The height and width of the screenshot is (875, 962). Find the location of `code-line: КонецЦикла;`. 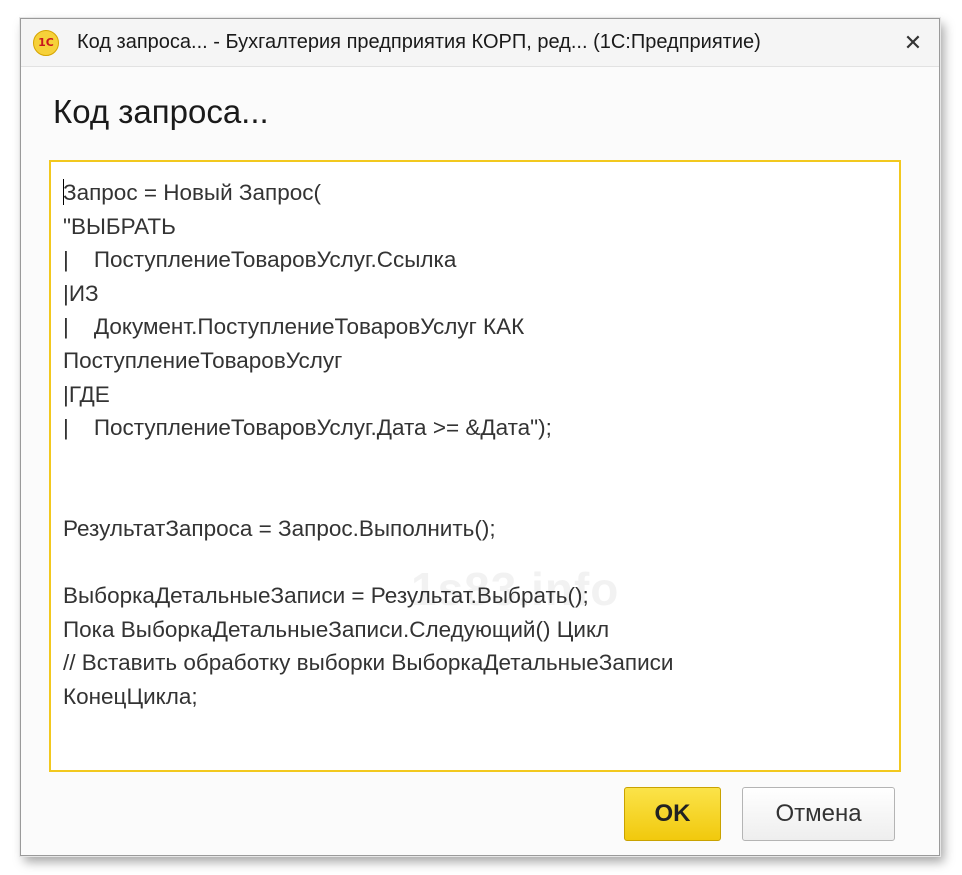

code-line: КонецЦикла; is located at coordinates (130, 696).